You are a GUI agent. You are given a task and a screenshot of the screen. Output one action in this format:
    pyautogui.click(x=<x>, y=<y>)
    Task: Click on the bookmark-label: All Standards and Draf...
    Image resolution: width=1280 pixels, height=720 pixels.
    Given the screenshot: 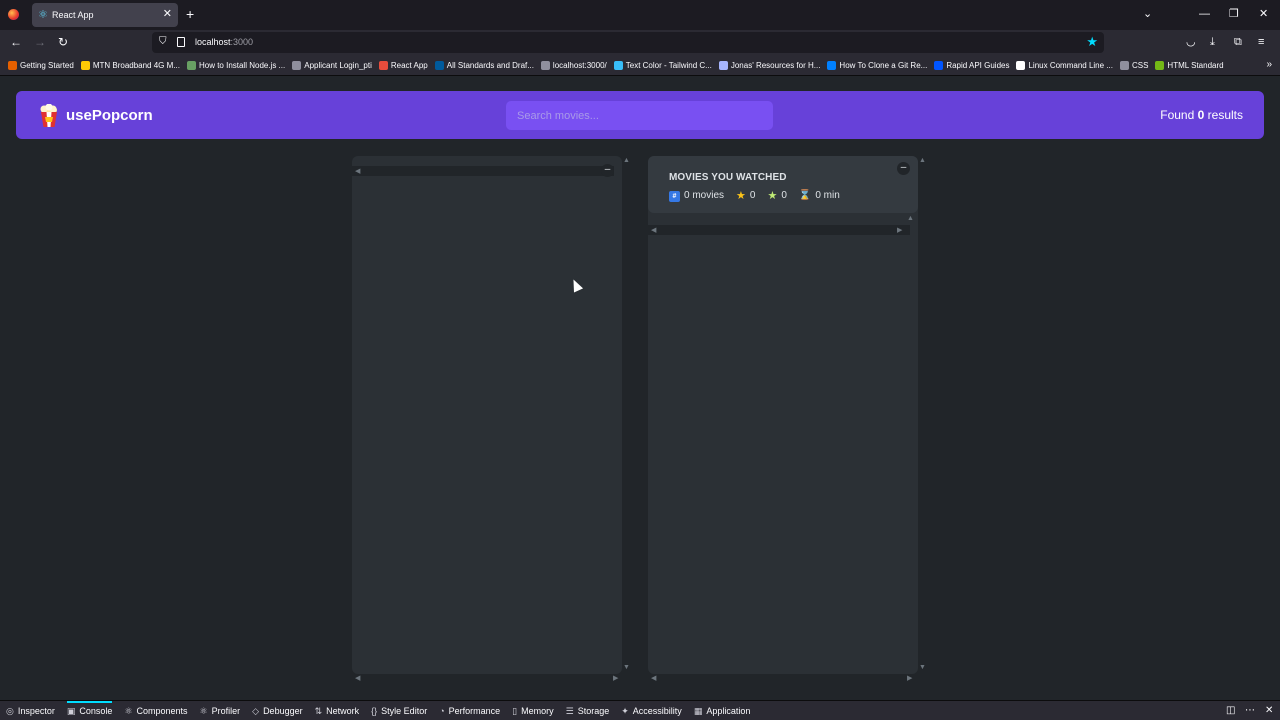 What is the action you would take?
    pyautogui.click(x=490, y=65)
    